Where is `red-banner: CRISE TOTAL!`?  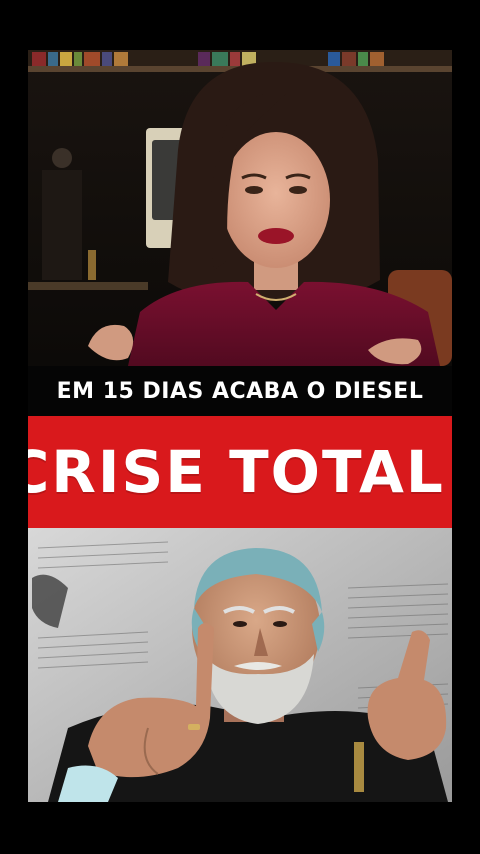
red-banner: CRISE TOTAL! is located at coordinates (240, 472).